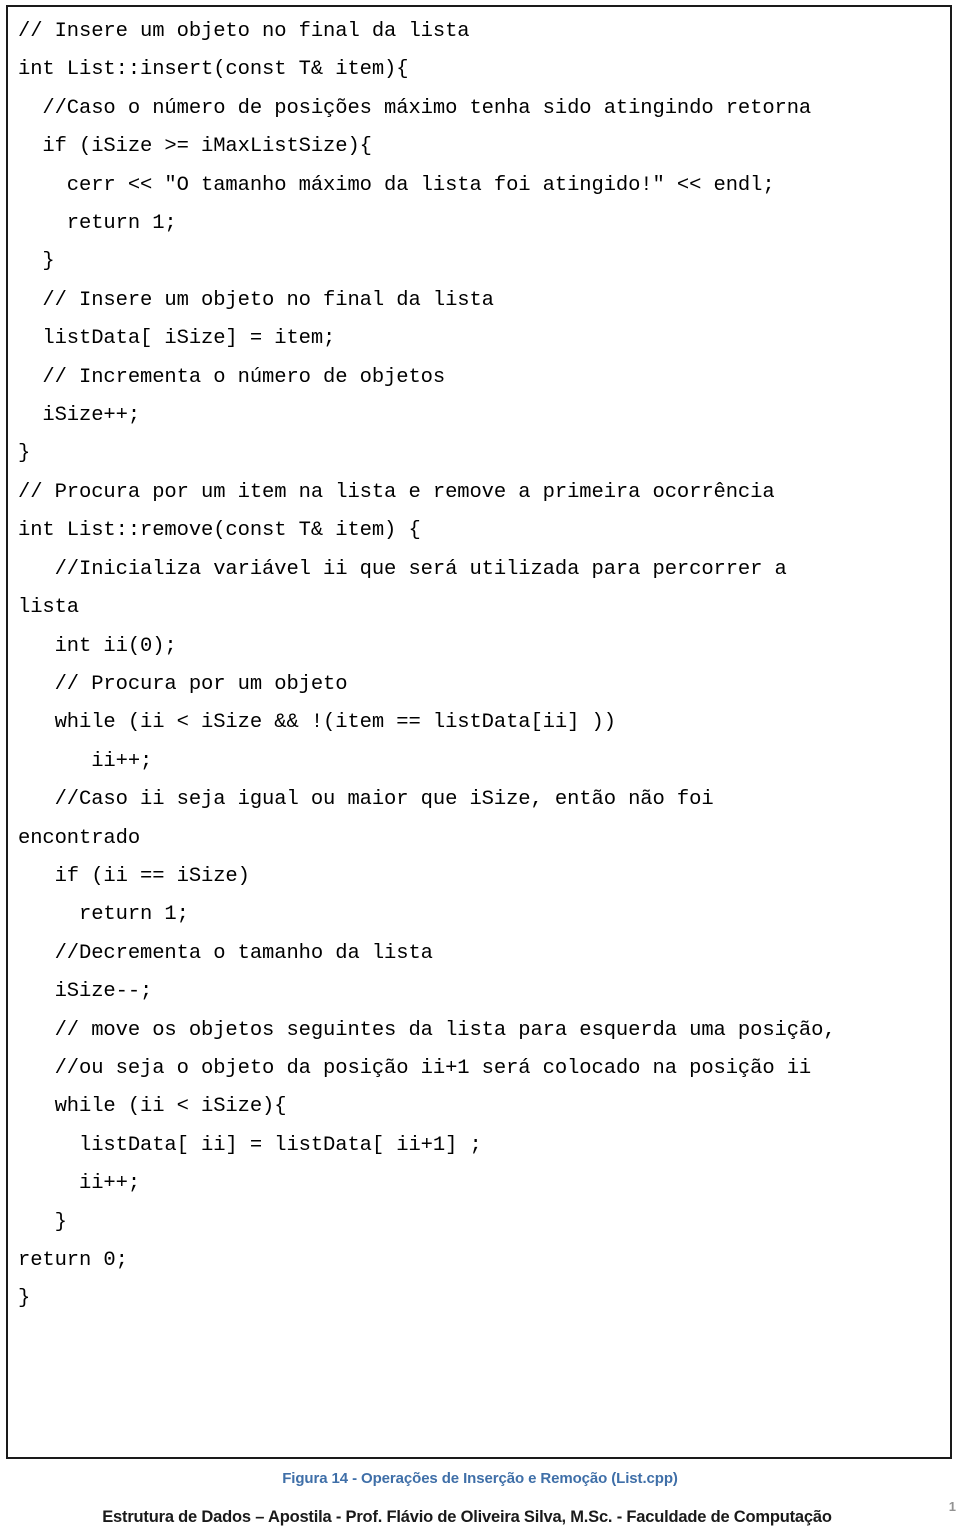  Describe the element at coordinates (79, 838) in the screenshot. I see `code-line: encontrado` at that location.